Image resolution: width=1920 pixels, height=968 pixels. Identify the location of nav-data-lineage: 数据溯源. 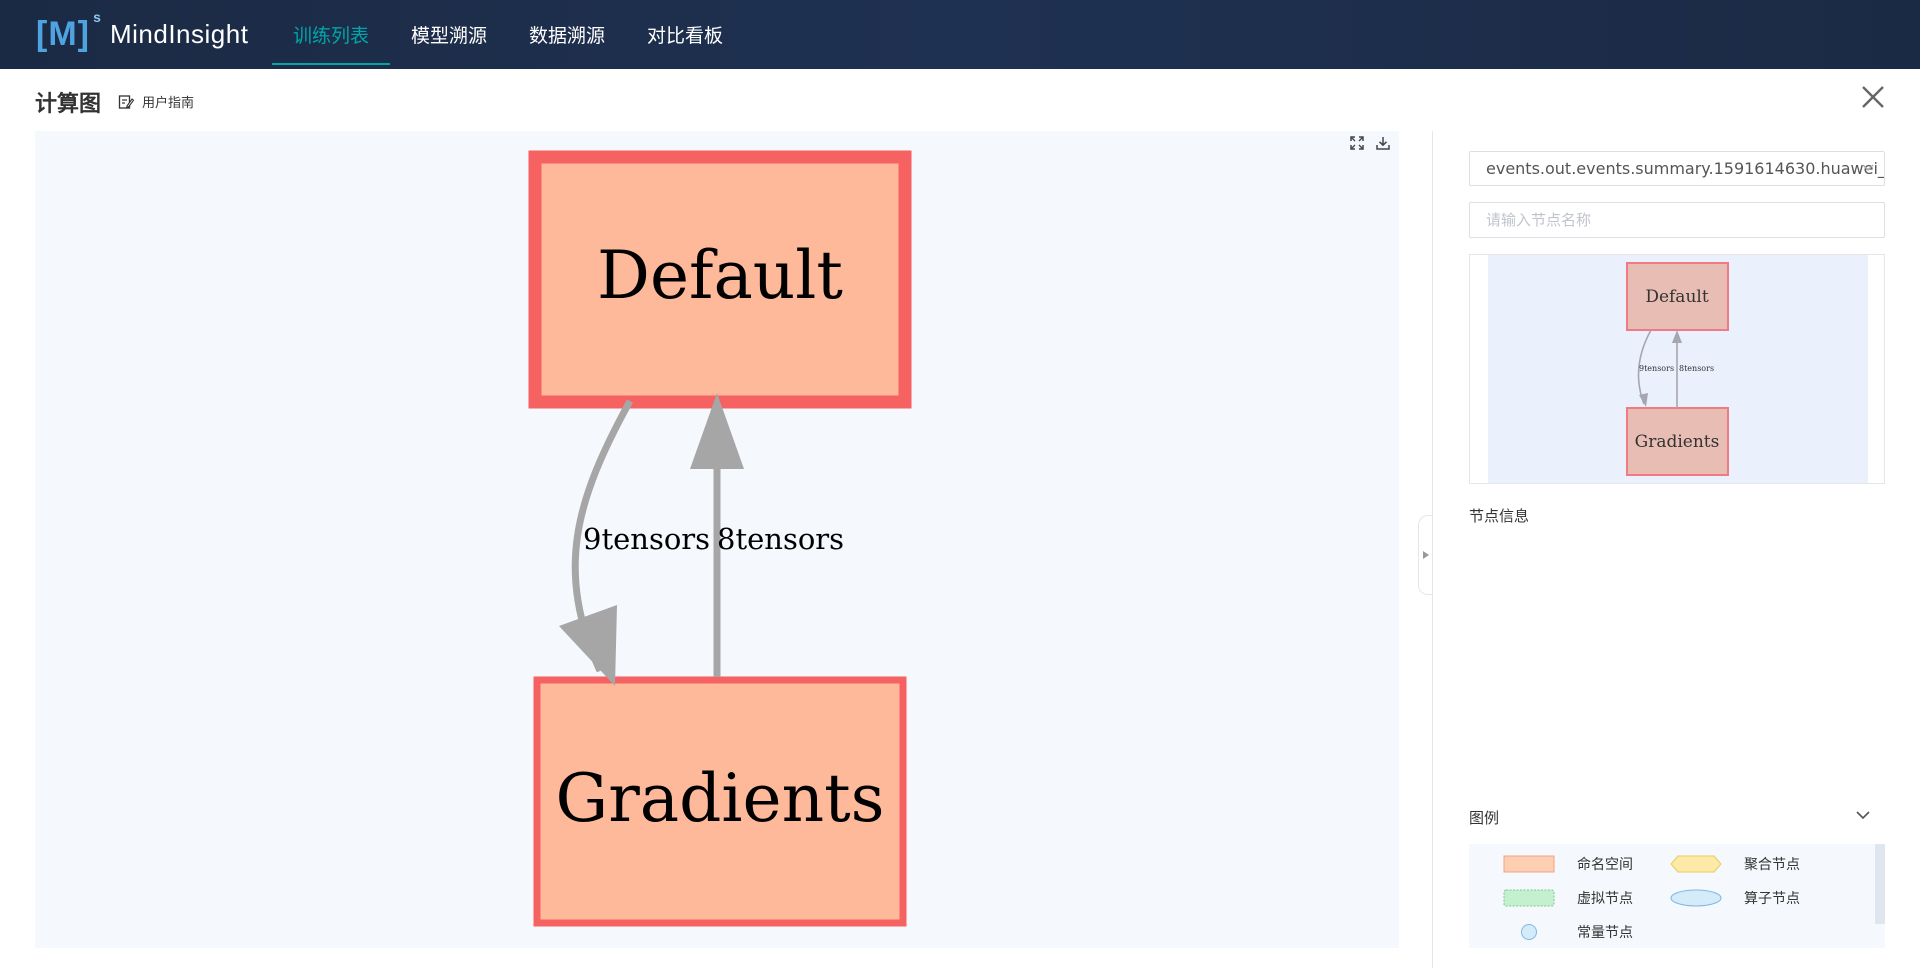
(567, 34).